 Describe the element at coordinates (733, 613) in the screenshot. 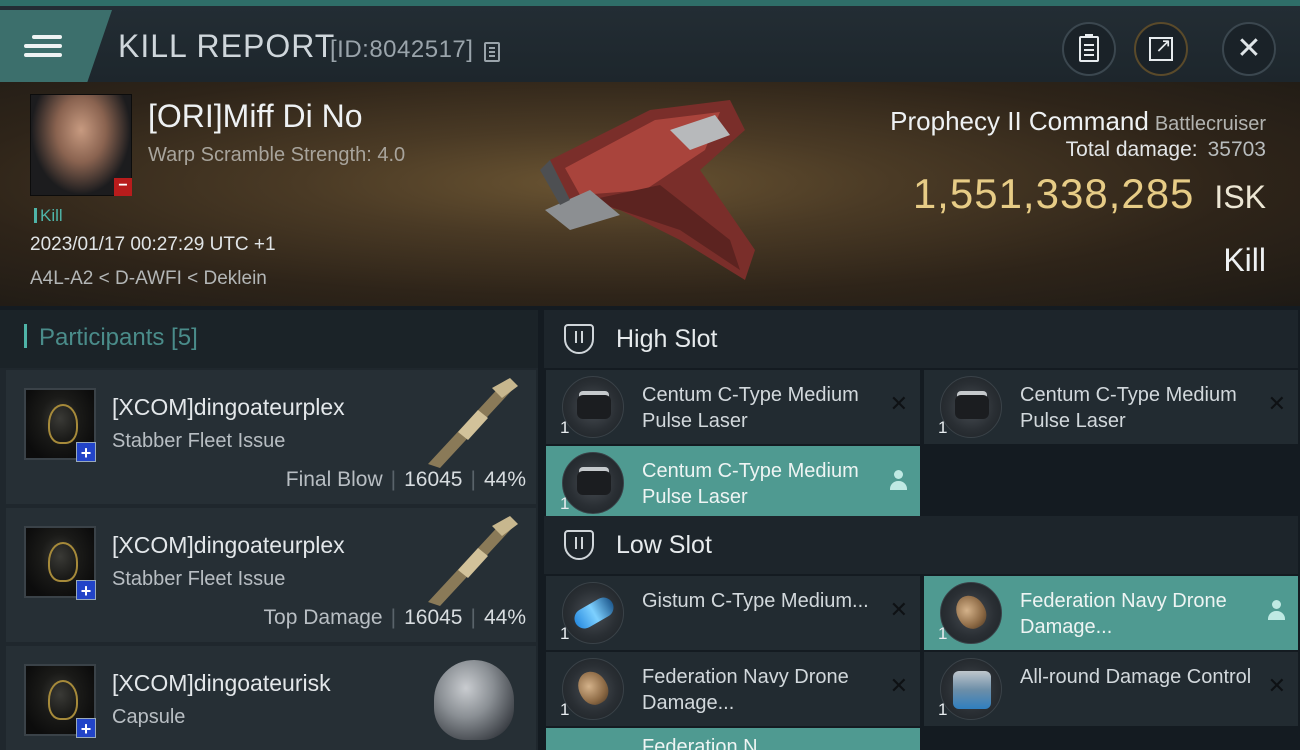

I see `module-item: 1 Gistum C-Type Medium... ✕` at that location.